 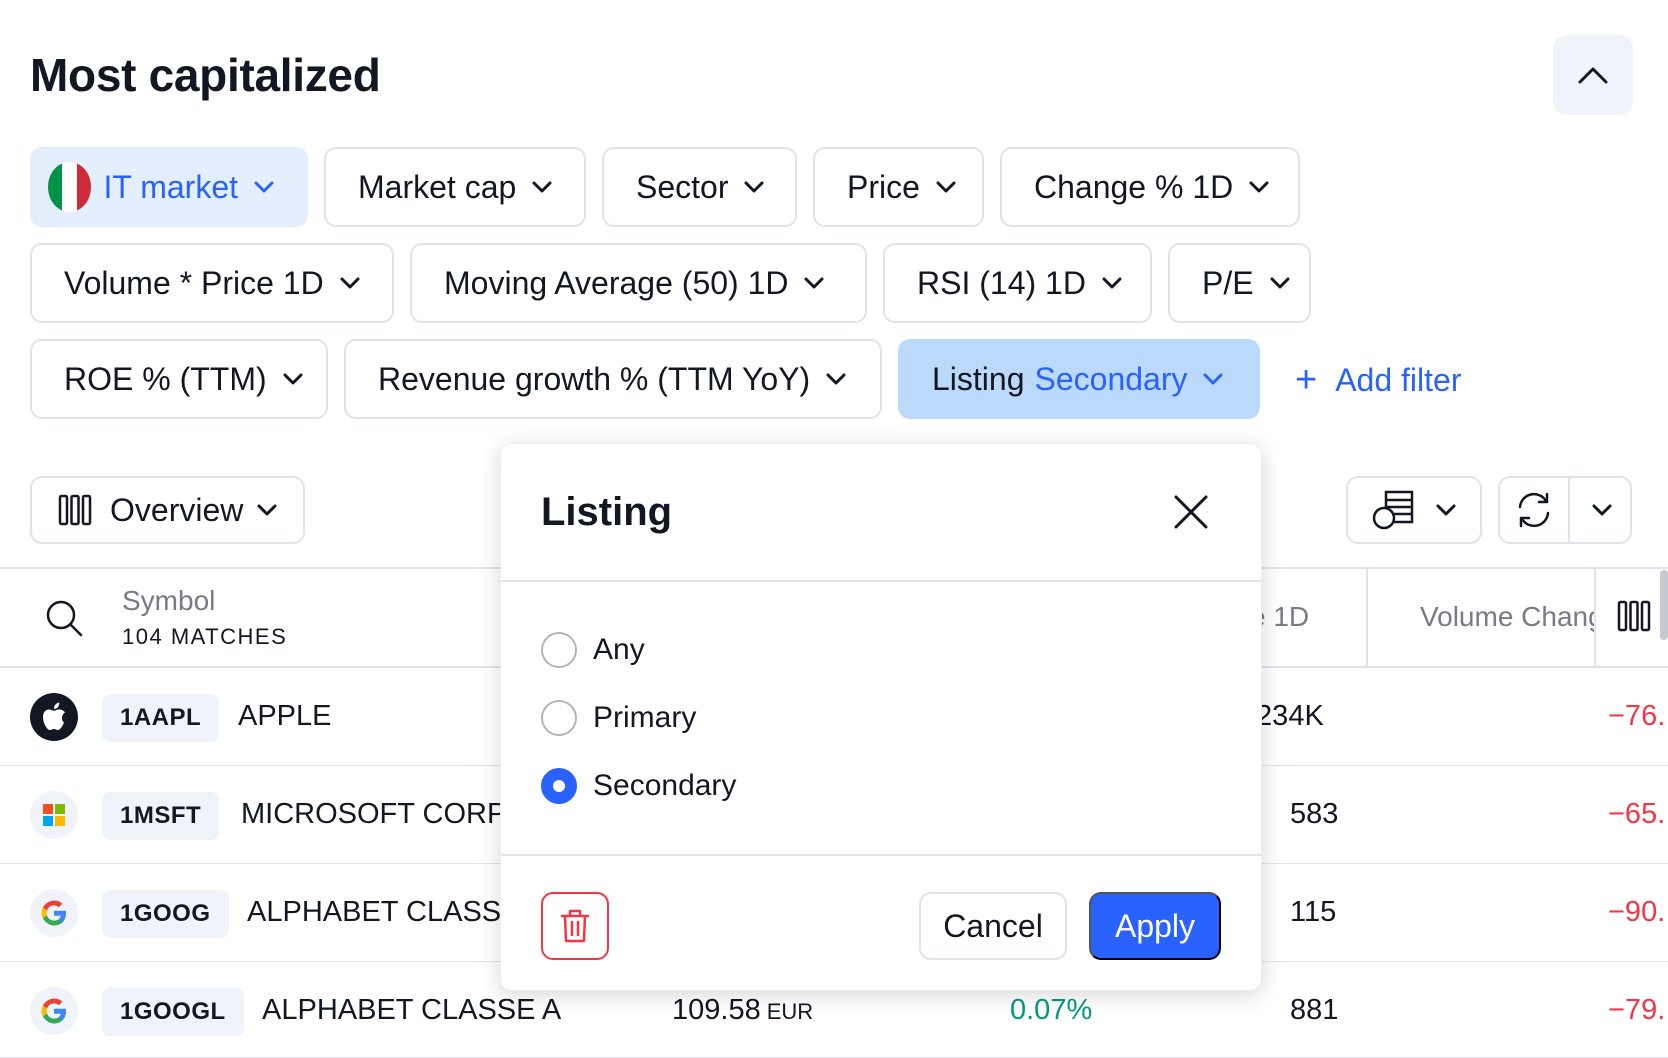 What do you see at coordinates (64, 620) in the screenshot?
I see `search-icon` at bounding box center [64, 620].